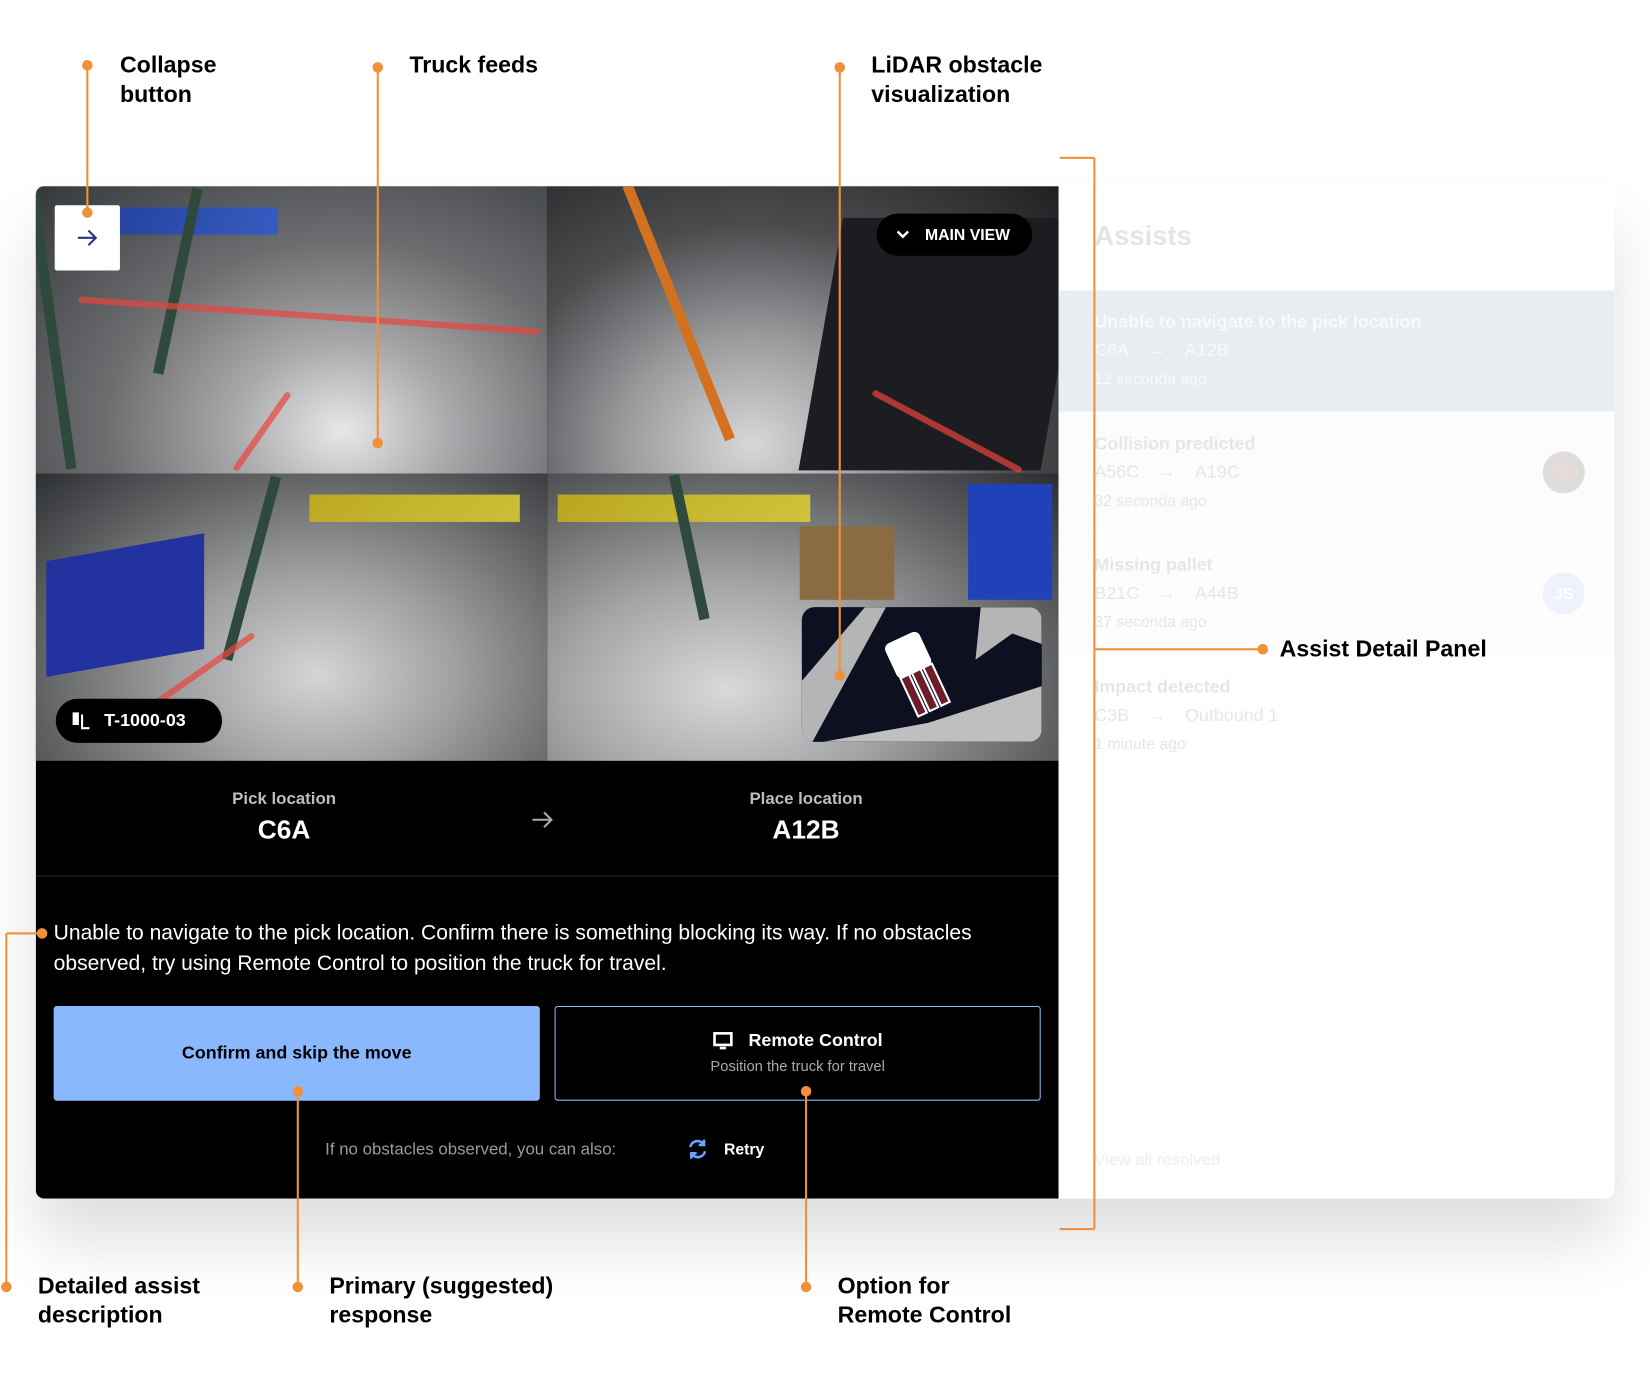 Image resolution: width=1650 pixels, height=1386 pixels. What do you see at coordinates (1140, 744) in the screenshot?
I see `assist-time: 1 minute ago` at bounding box center [1140, 744].